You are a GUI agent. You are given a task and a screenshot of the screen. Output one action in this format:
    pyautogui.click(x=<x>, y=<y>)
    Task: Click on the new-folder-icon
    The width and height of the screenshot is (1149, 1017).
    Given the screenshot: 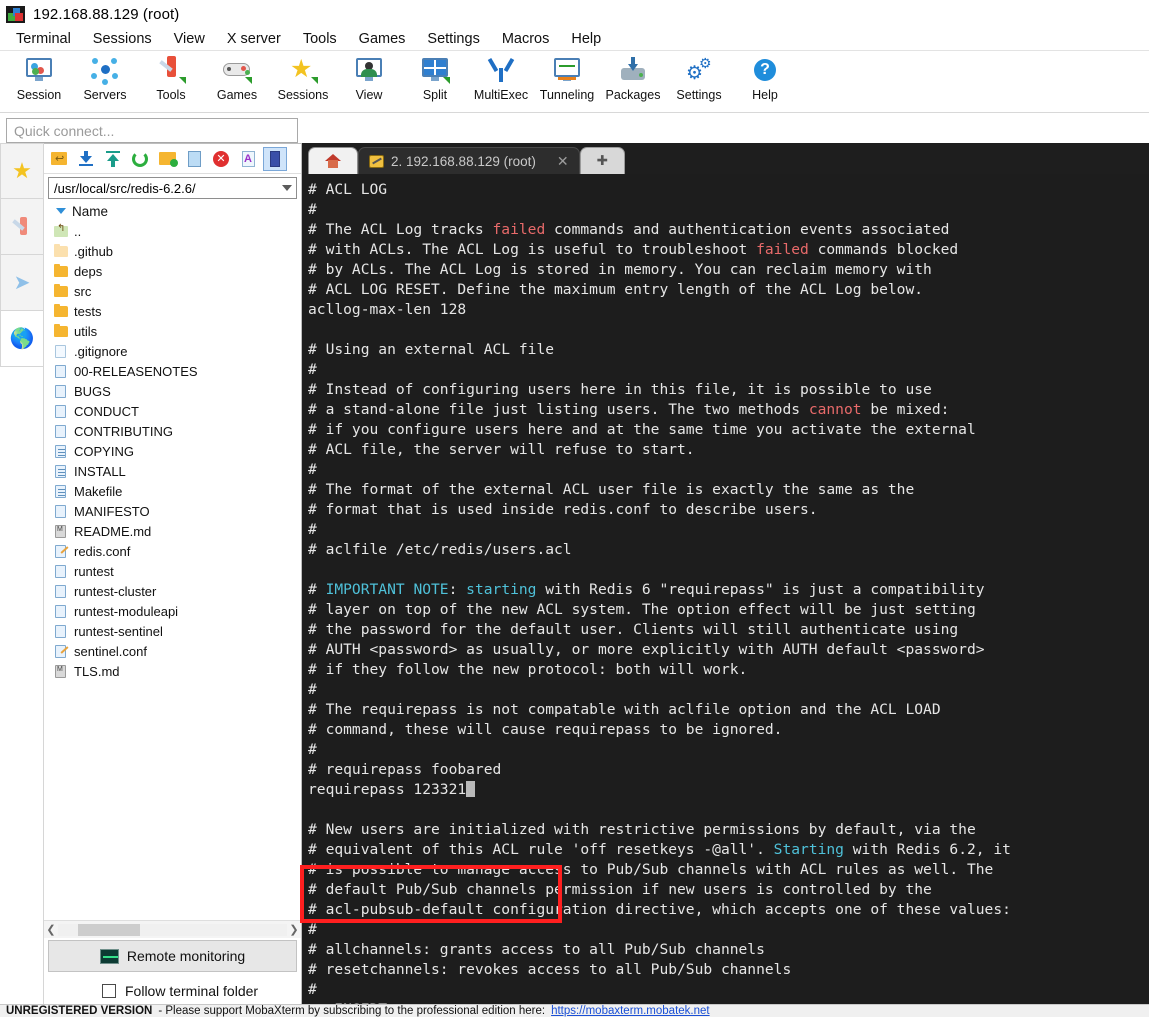 What is the action you would take?
    pyautogui.click(x=167, y=159)
    